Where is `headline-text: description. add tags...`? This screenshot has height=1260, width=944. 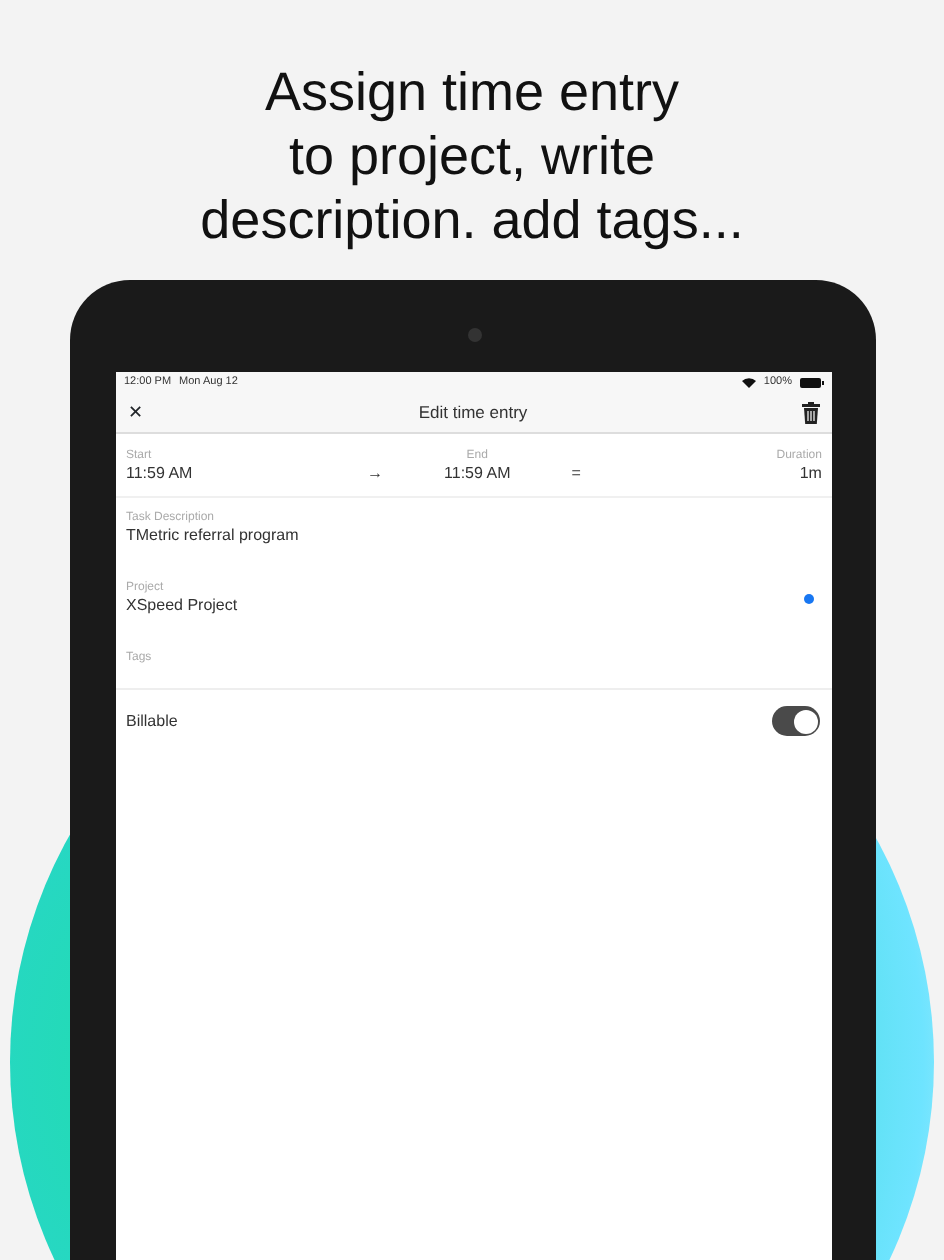 headline-text: description. add tags... is located at coordinates (472, 220).